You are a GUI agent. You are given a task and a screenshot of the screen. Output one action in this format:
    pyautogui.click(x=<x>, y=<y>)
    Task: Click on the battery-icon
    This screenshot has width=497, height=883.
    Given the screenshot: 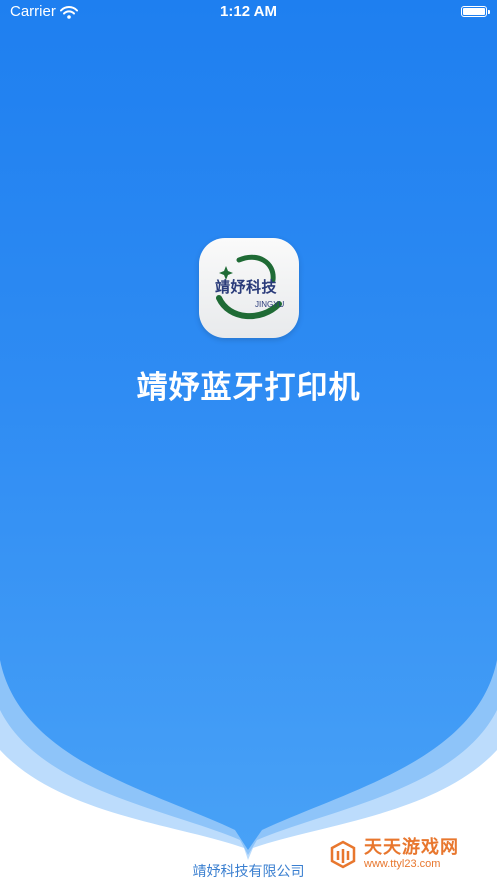 What is the action you would take?
    pyautogui.click(x=475, y=11)
    